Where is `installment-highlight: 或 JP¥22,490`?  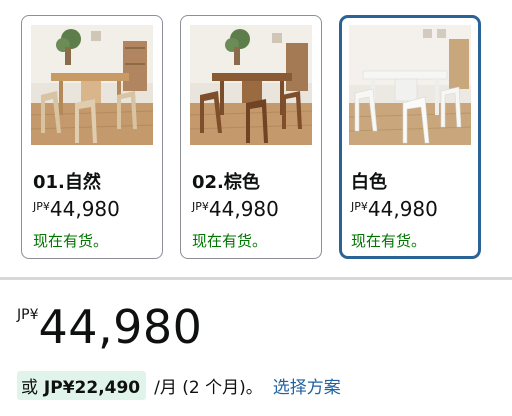 installment-highlight: 或 JP¥22,490 is located at coordinates (82, 385).